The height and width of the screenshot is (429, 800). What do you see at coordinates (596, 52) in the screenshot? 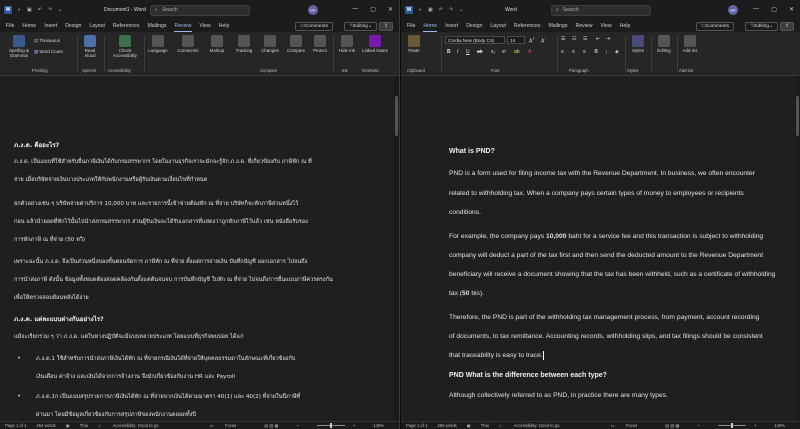
I see `justify-icon: ≣` at bounding box center [596, 52].